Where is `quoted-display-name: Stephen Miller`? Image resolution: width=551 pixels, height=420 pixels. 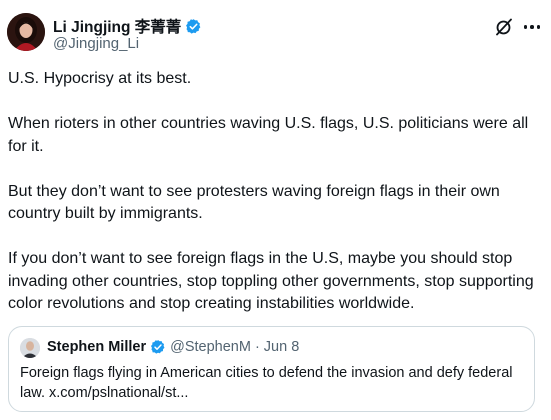 quoted-display-name: Stephen Miller is located at coordinates (96, 347).